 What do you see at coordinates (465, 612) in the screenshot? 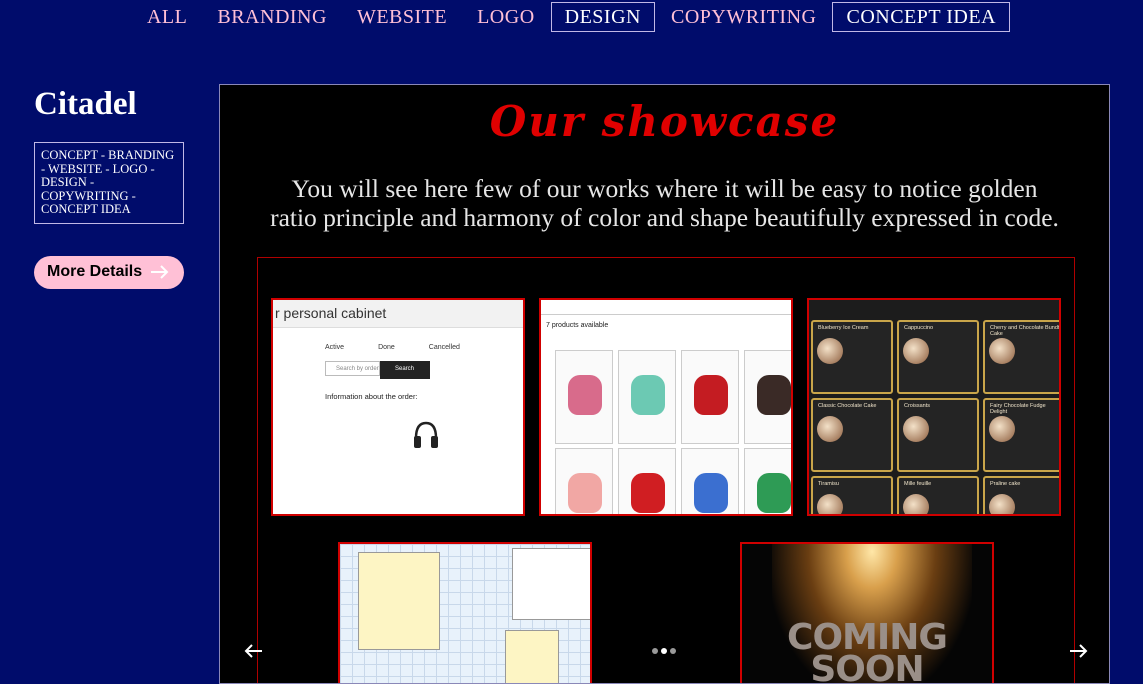
I see `gallery-thumb-notes-board` at bounding box center [465, 612].